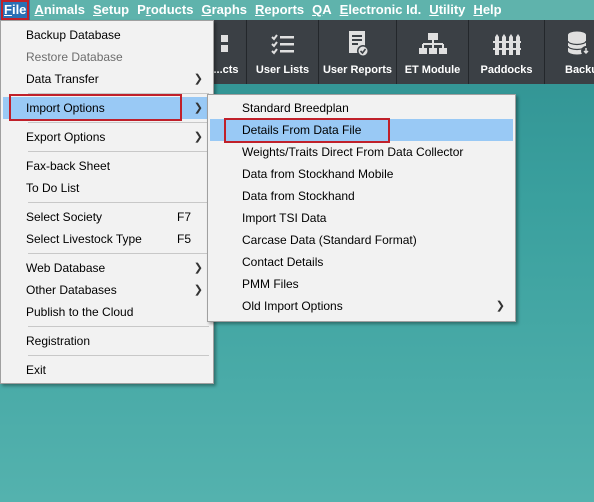 Image resolution: width=594 pixels, height=502 pixels. I want to click on menu-help: Help, so click(487, 10).